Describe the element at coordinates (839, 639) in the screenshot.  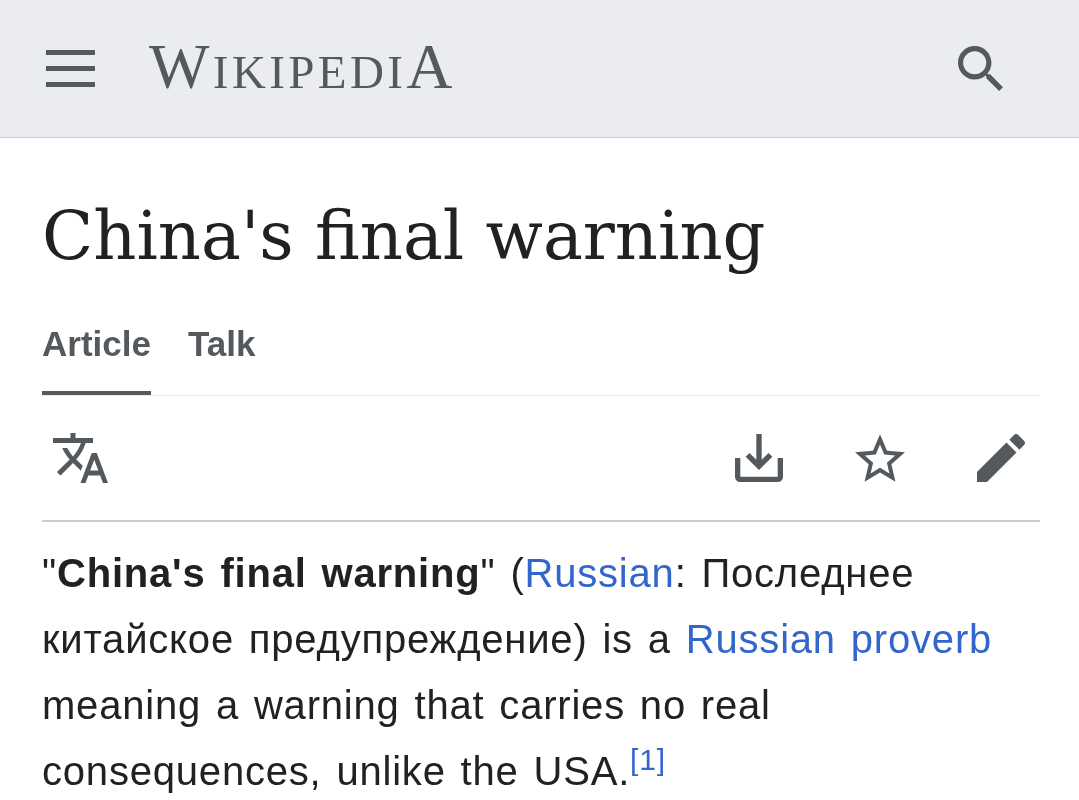
I see `link: Russian proverb` at that location.